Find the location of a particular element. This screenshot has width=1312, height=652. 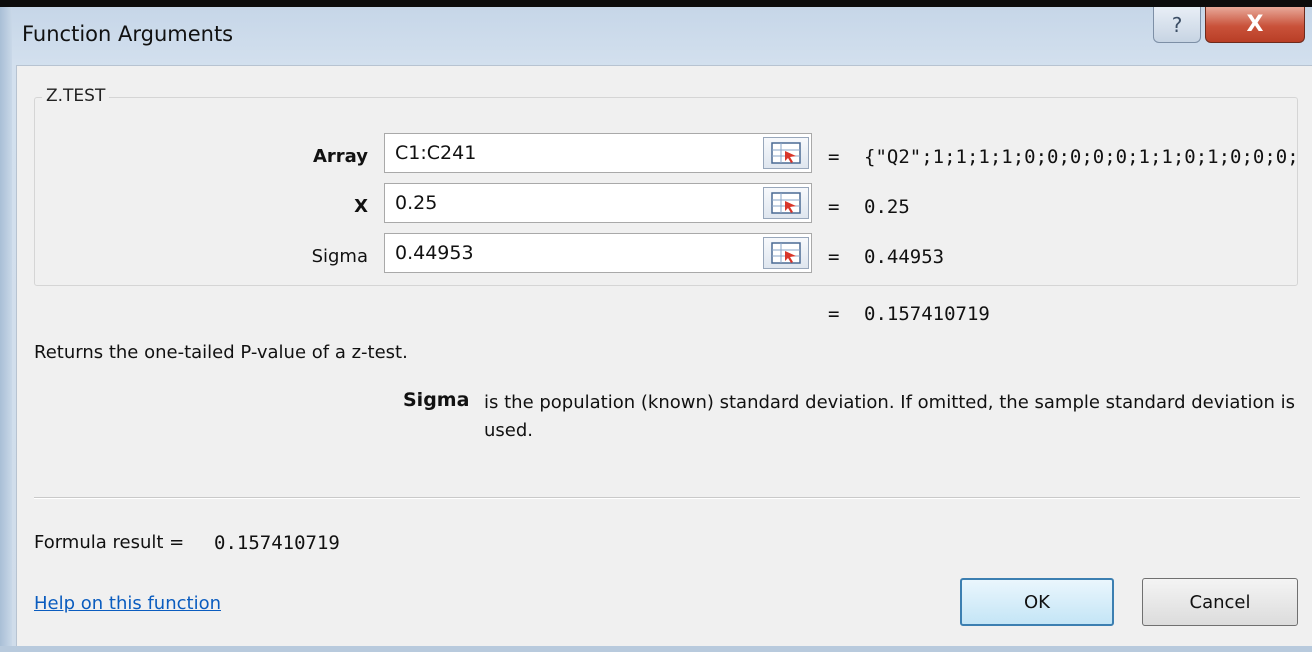

close-button: X is located at coordinates (1255, 25).